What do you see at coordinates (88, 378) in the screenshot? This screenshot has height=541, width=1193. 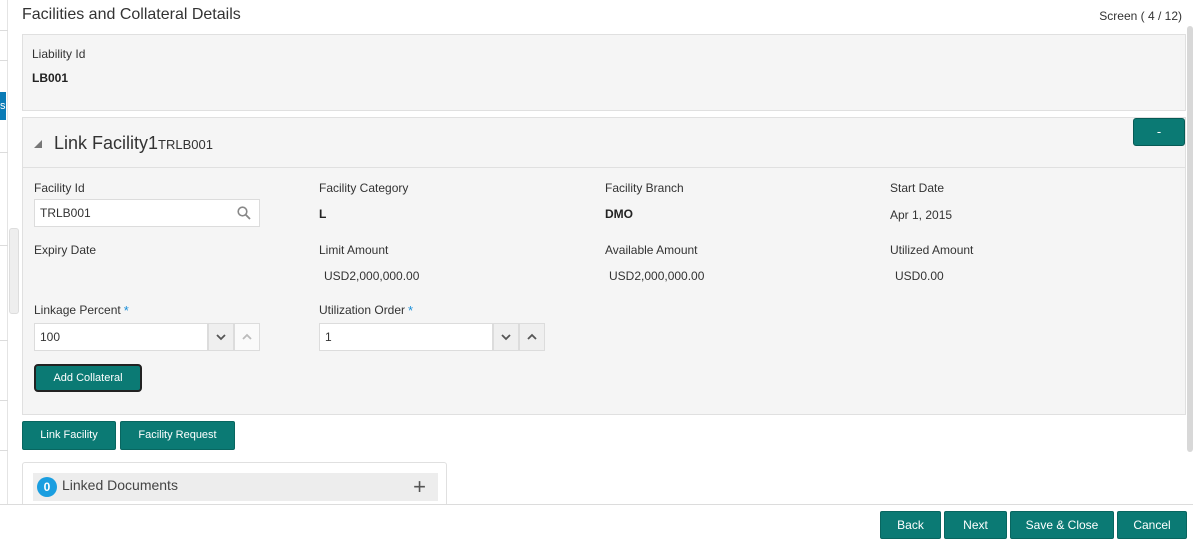 I see `add-collateral-button: Add Collateral` at bounding box center [88, 378].